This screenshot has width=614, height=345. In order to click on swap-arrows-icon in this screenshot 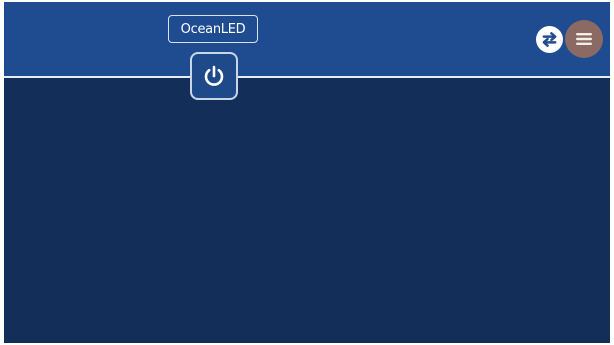, I will do `click(549, 39)`.